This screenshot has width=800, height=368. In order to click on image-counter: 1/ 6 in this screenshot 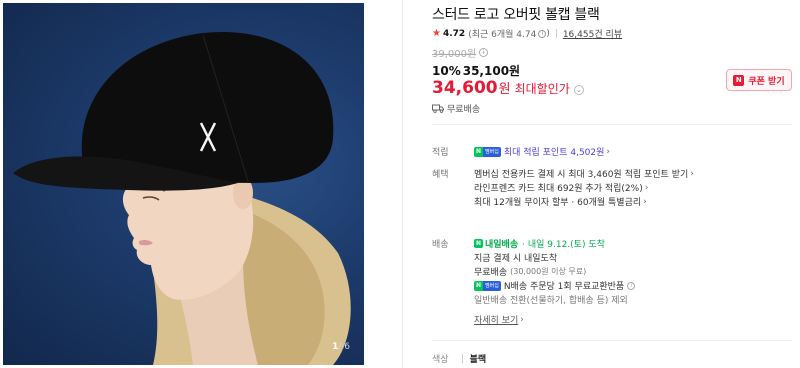, I will do `click(341, 347)`.